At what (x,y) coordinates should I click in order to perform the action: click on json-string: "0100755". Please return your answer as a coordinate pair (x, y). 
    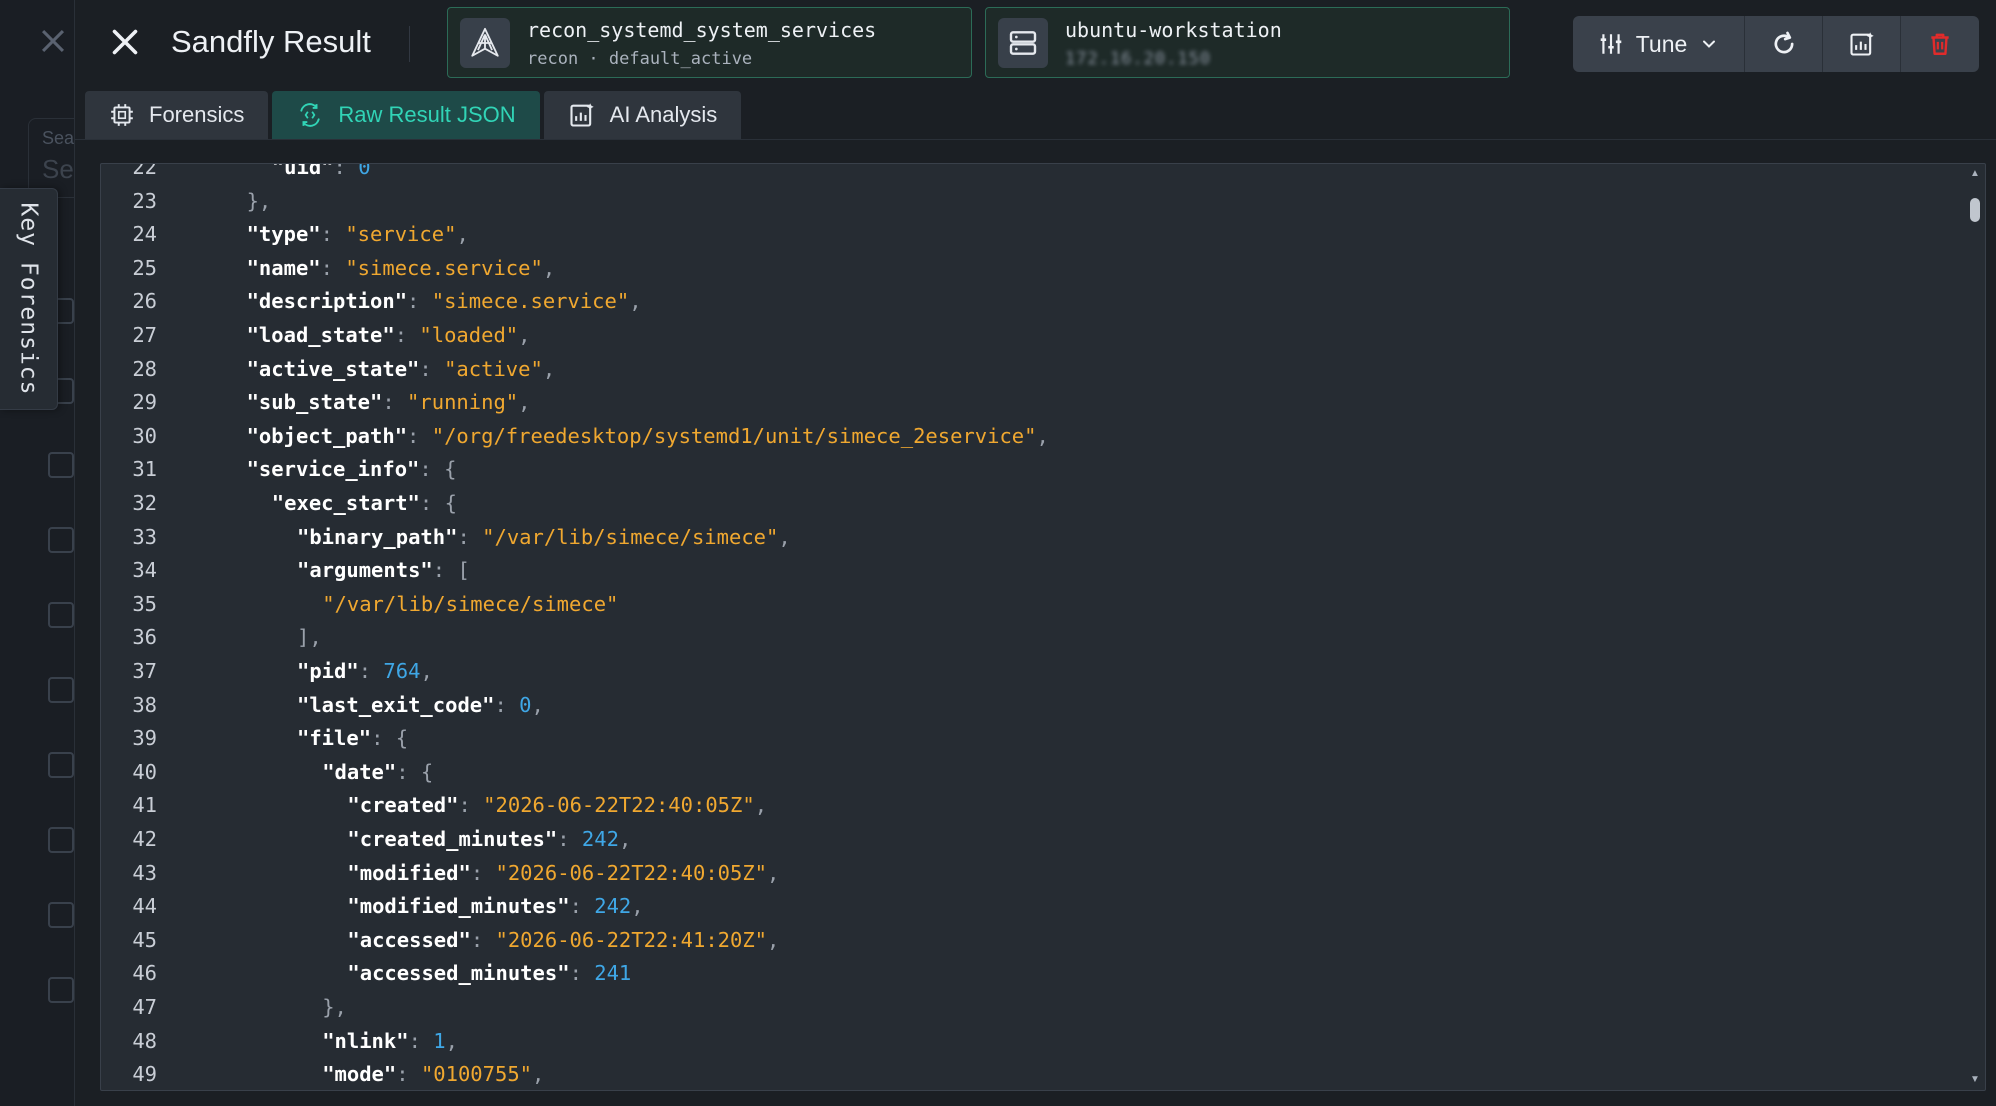
    Looking at the image, I should click on (476, 1074).